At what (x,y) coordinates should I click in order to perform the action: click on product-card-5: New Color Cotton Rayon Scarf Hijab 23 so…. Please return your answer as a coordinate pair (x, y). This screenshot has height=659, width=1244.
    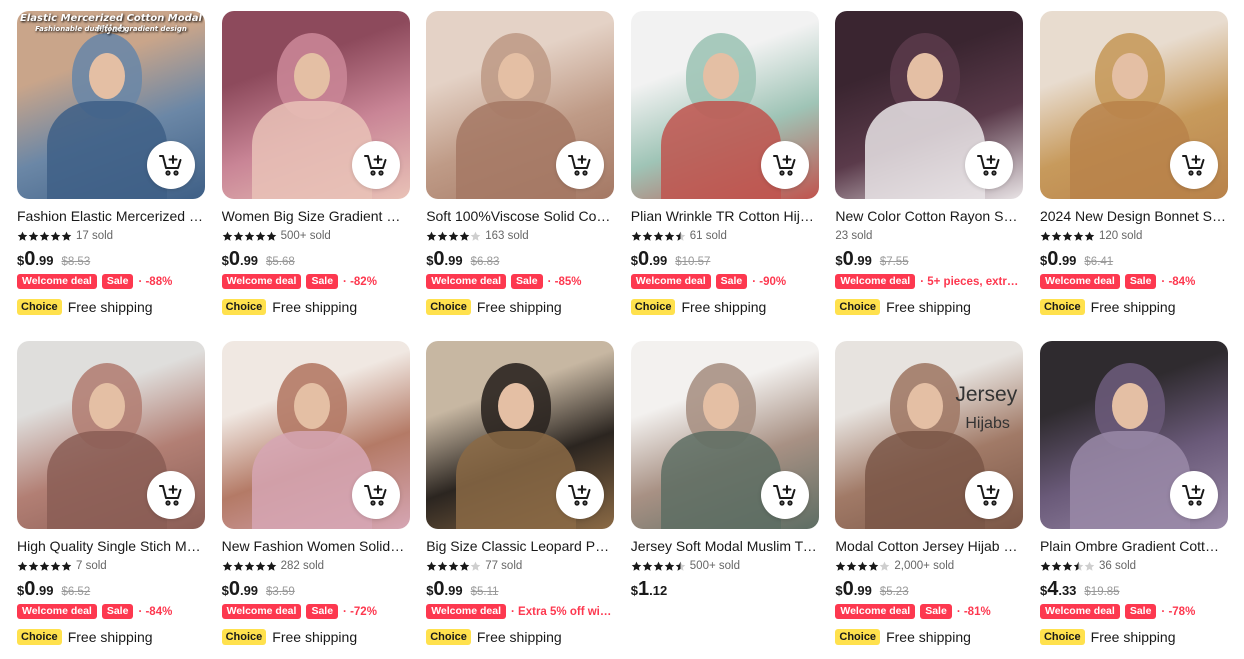
    Looking at the image, I should click on (929, 170).